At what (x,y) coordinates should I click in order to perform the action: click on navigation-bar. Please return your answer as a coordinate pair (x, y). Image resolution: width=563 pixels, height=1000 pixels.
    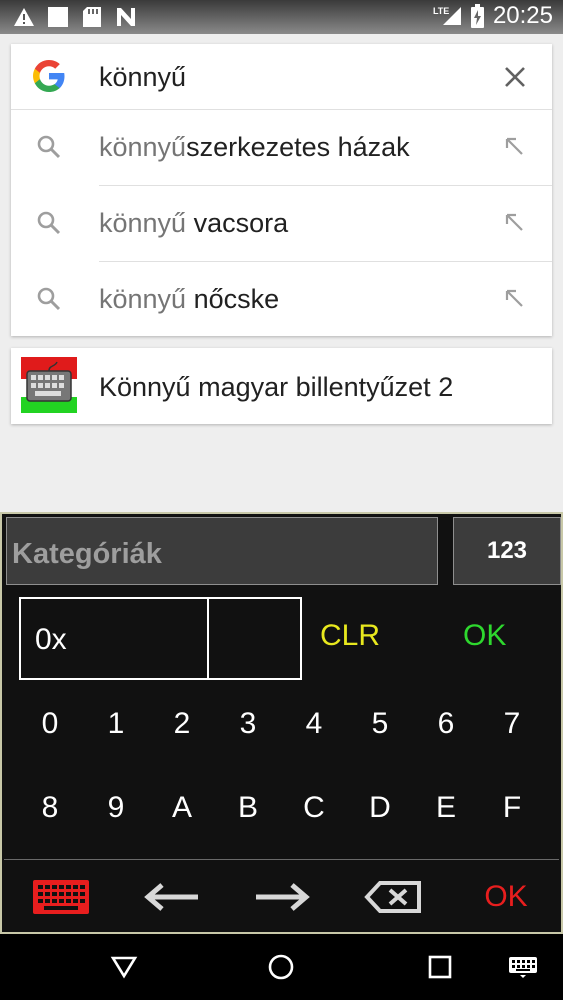
    Looking at the image, I should click on (281, 967).